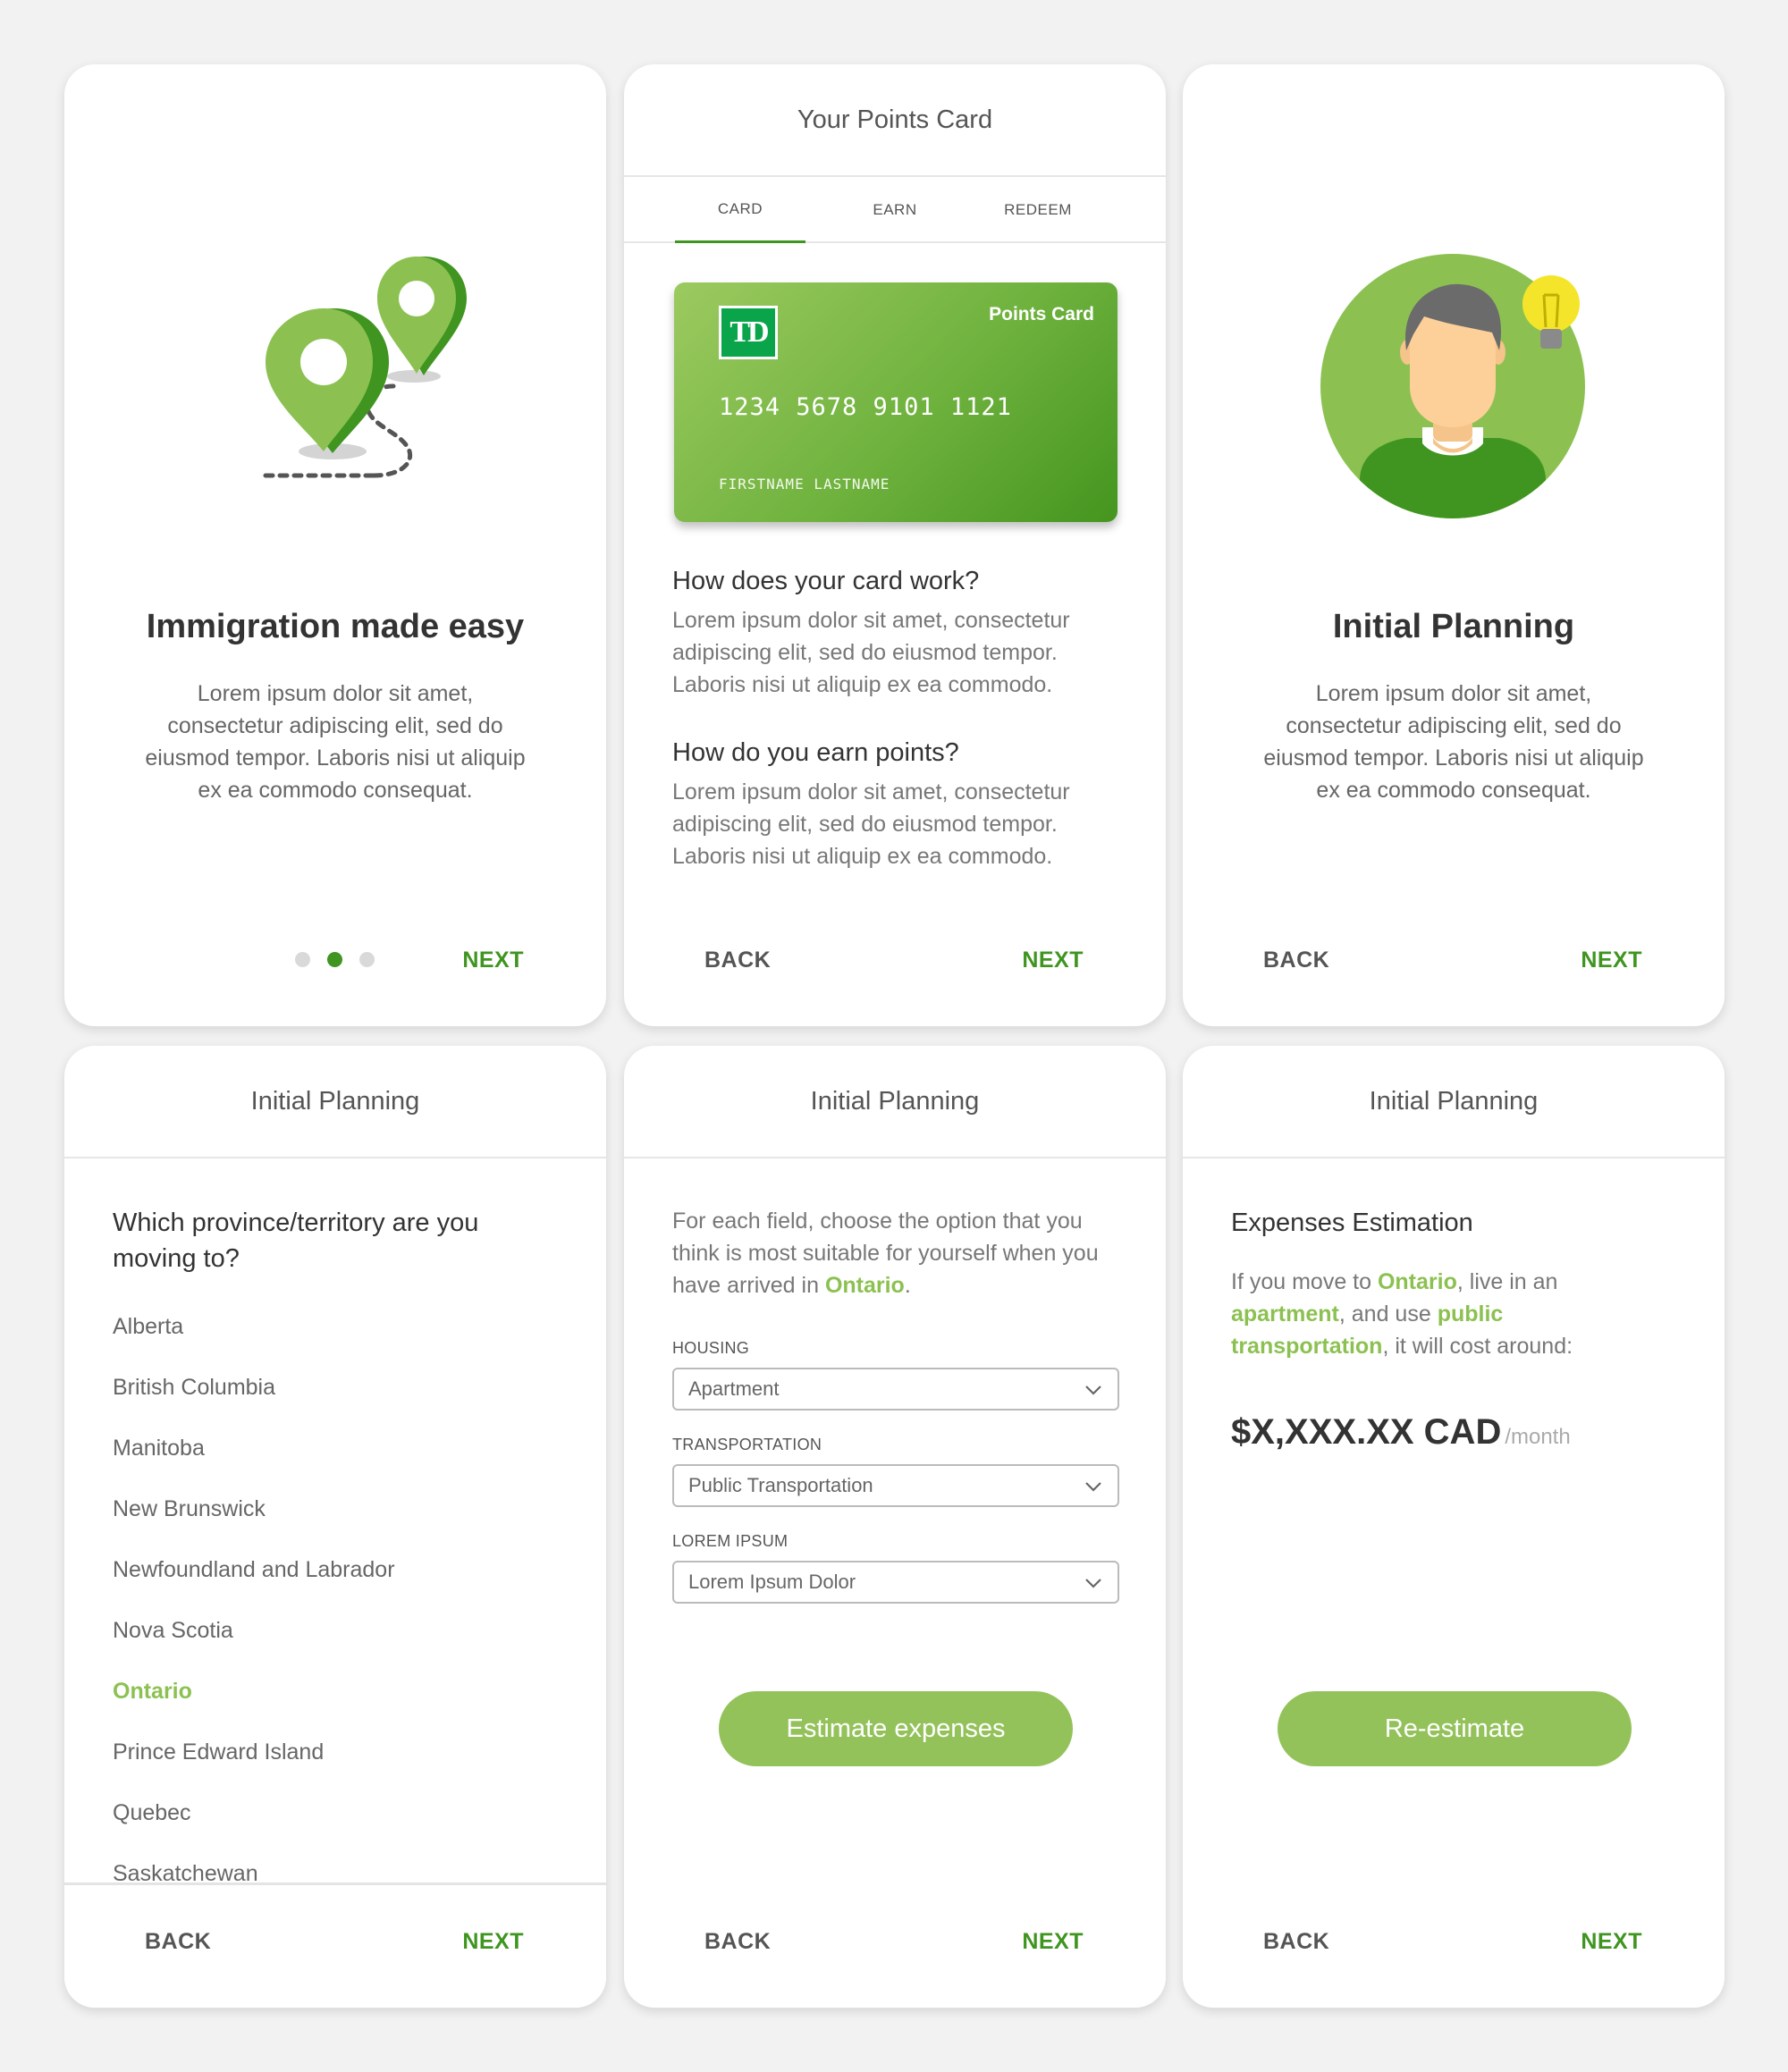 This screenshot has width=1788, height=2072. I want to click on card-footer: NEXT, so click(335, 963).